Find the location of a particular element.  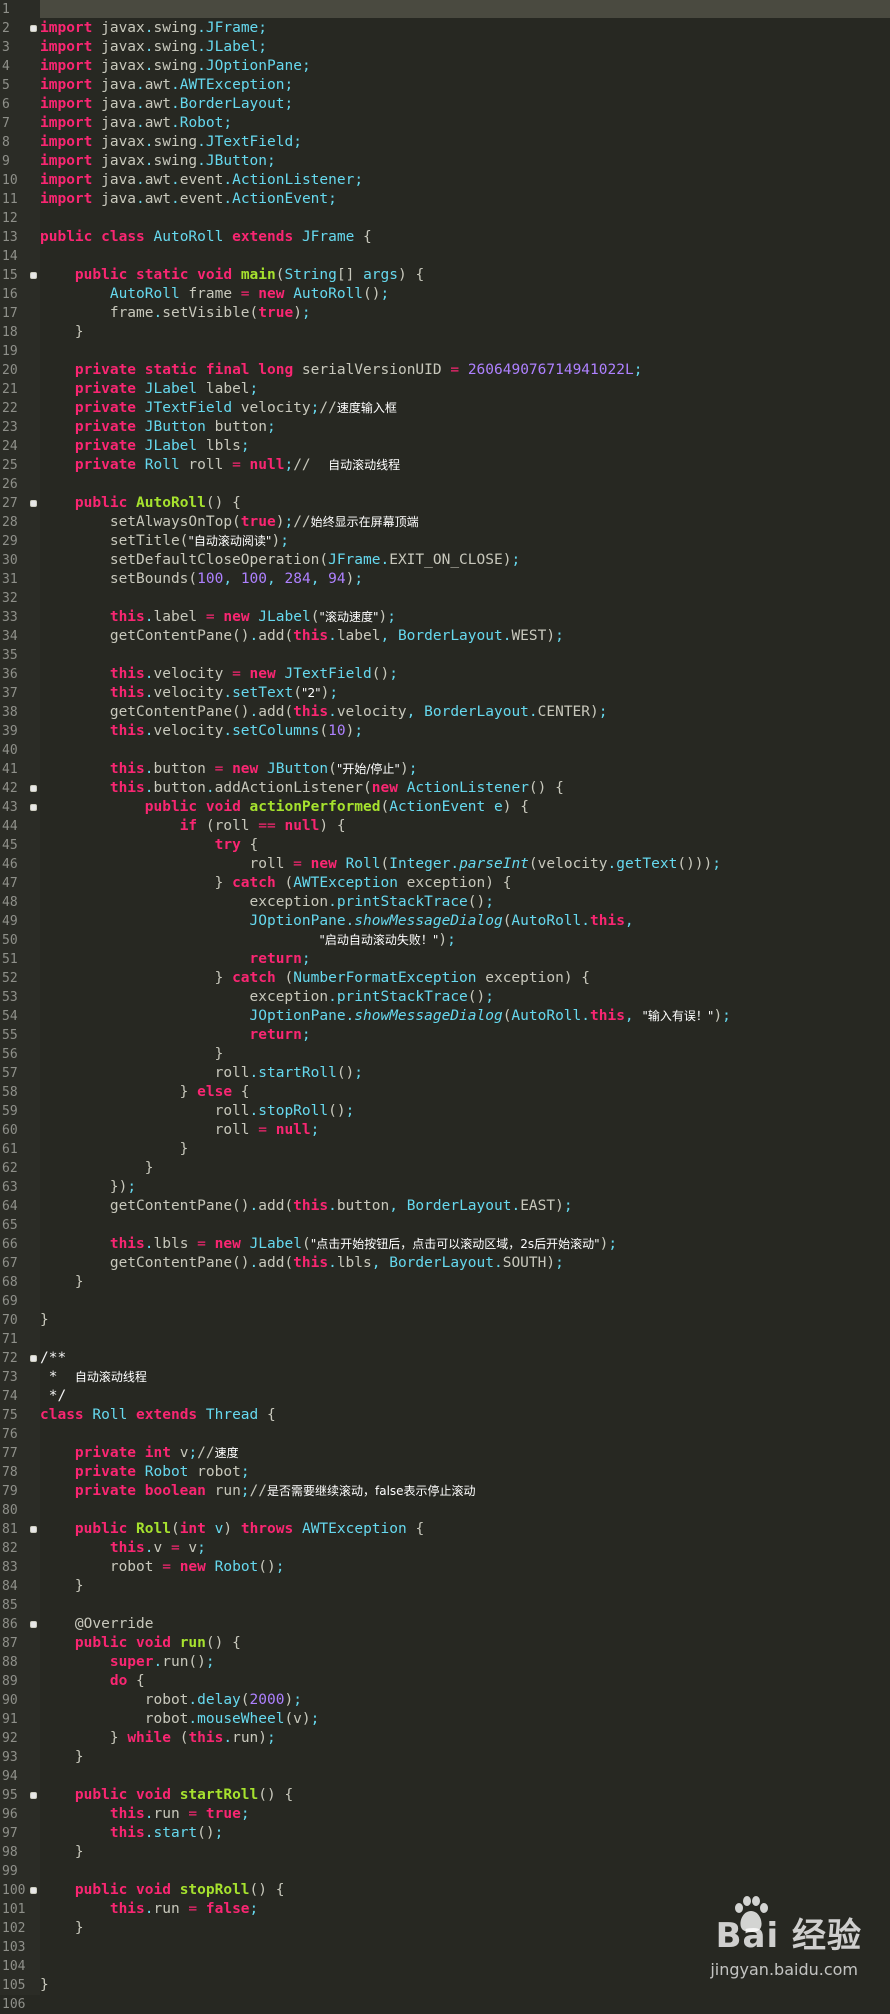

code-line: import javax.swing.JButton; is located at coordinates (158, 161).